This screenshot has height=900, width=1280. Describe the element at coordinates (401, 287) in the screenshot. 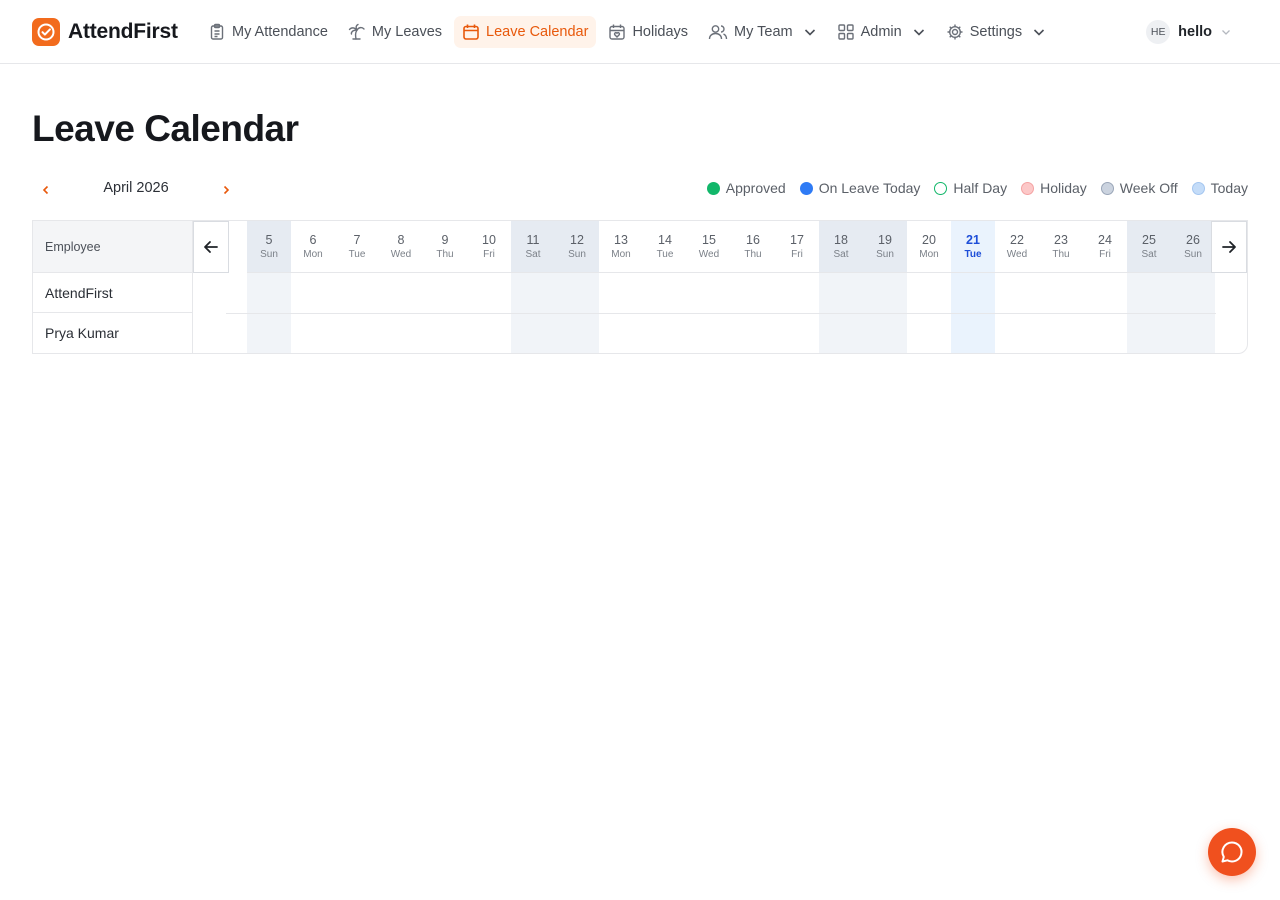

I see `day-column-8: 8 Wed` at that location.